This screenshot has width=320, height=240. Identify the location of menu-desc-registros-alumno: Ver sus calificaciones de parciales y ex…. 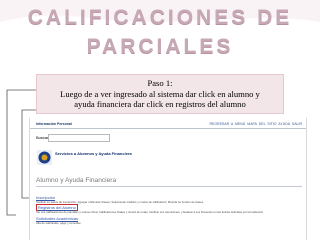
(150, 212).